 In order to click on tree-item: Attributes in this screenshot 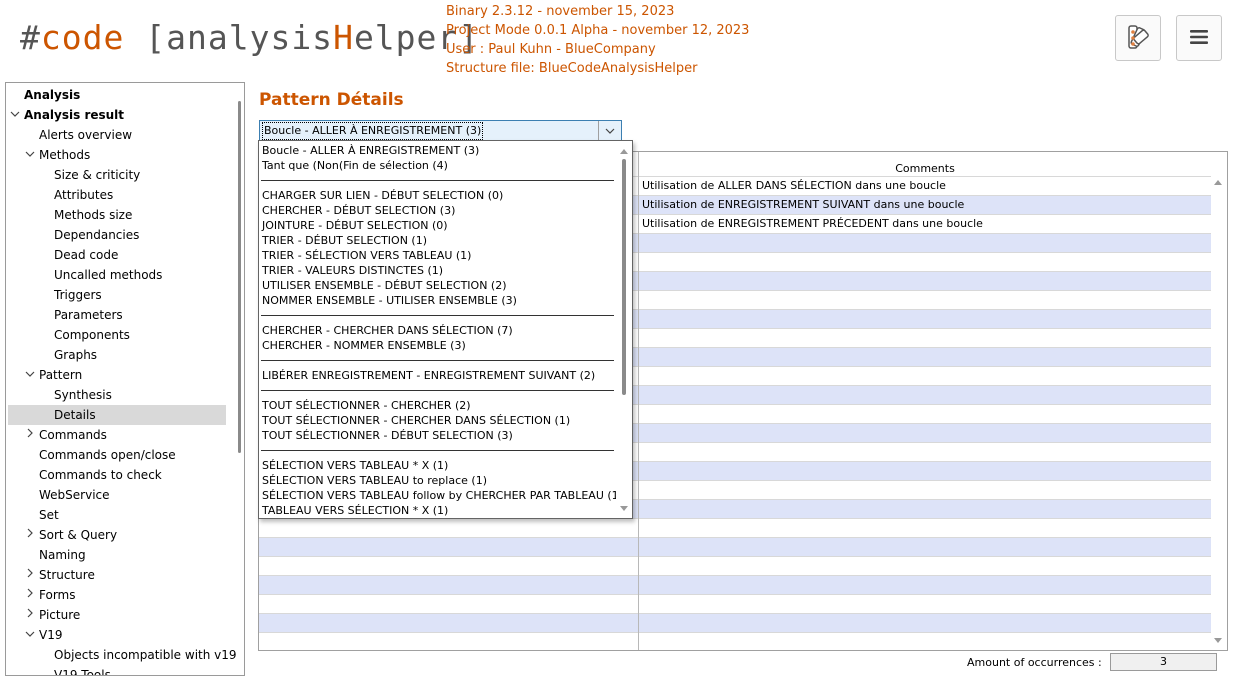, I will do `click(118, 195)`.